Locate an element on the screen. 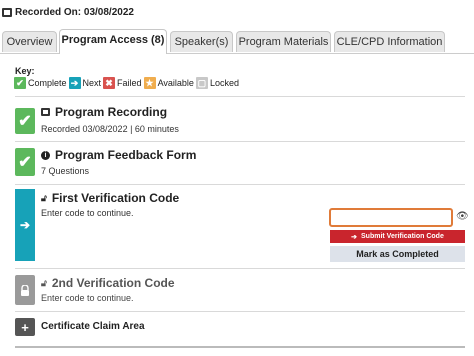 The width and height of the screenshot is (474, 356). key-item-complete: ✔ Complete is located at coordinates (40, 83).